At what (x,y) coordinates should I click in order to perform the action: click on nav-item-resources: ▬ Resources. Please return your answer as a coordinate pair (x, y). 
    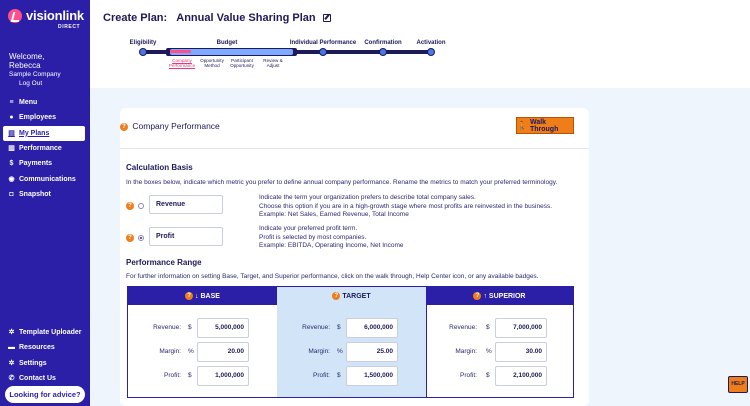
    Looking at the image, I should click on (45, 347).